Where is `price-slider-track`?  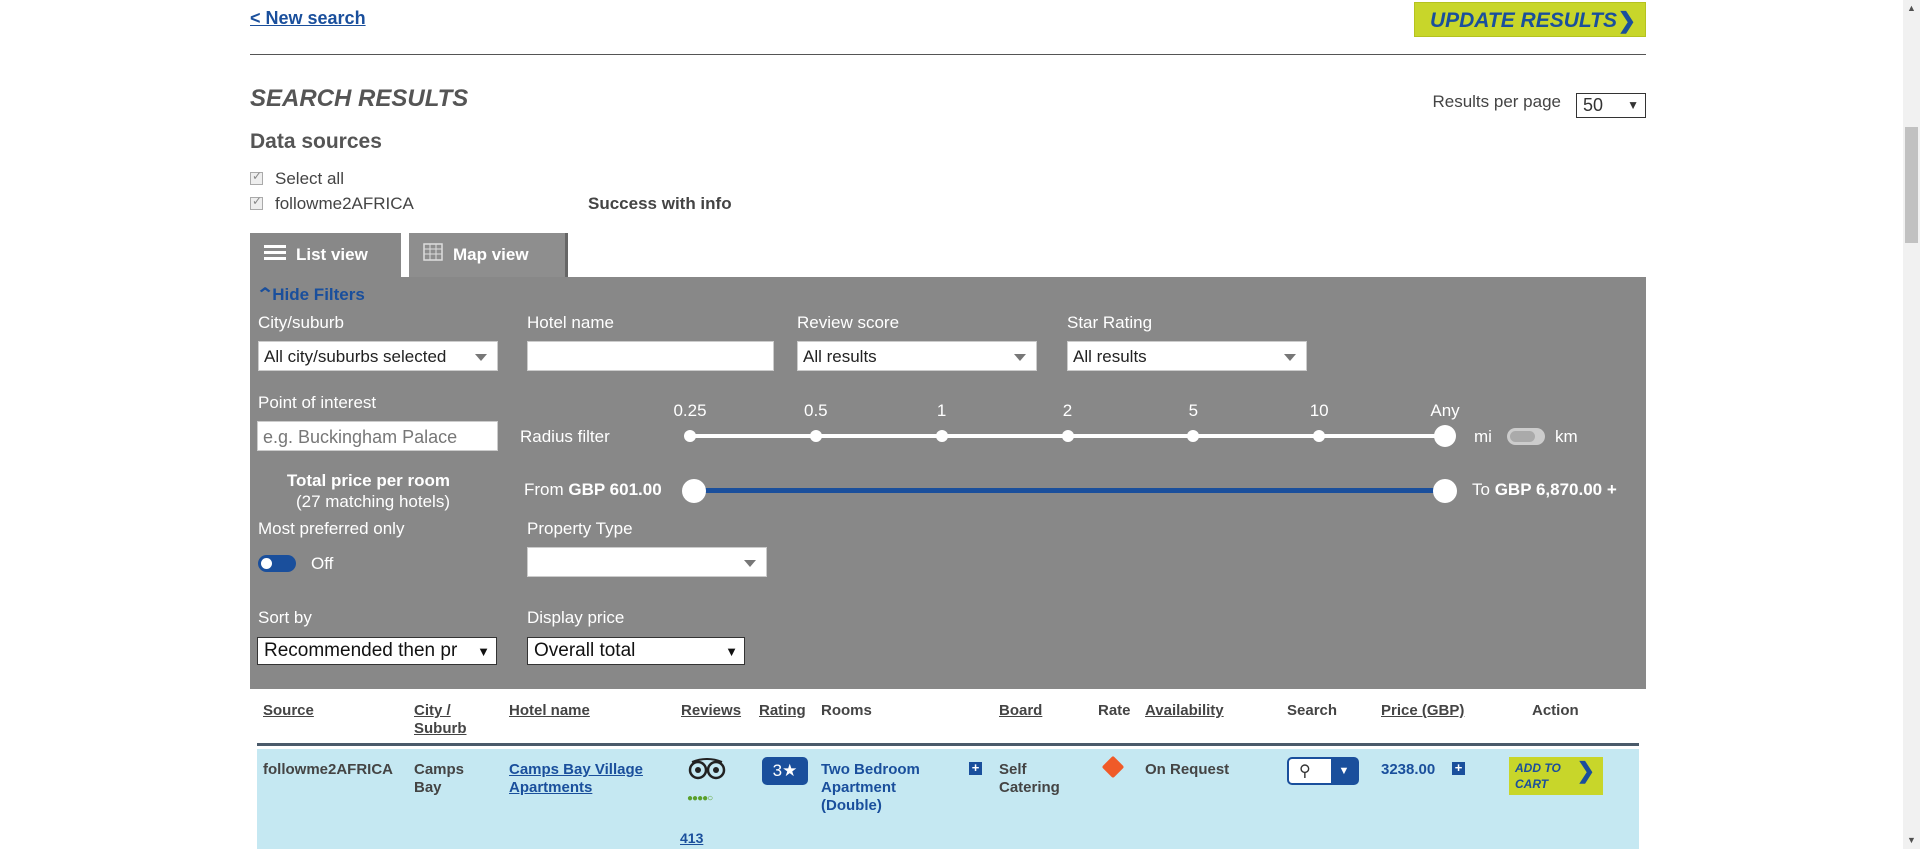 price-slider-track is located at coordinates (1069, 490).